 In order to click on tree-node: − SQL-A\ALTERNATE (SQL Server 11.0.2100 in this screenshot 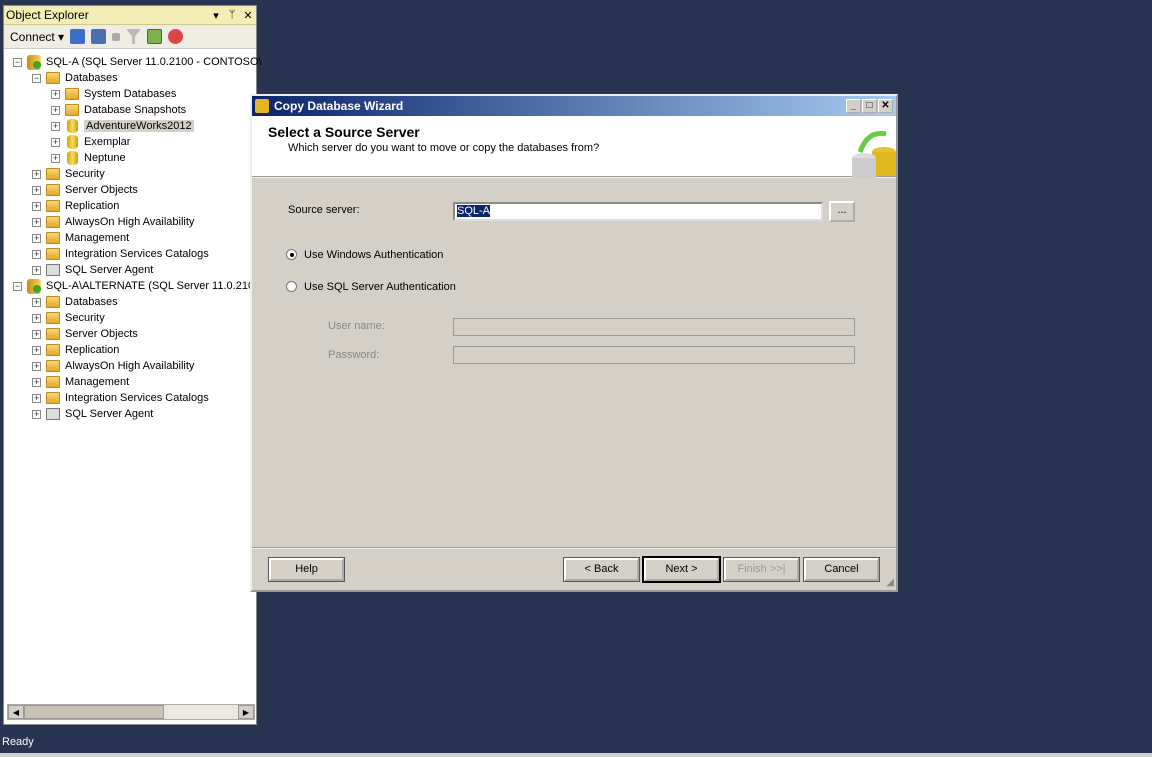, I will do `click(136, 286)`.